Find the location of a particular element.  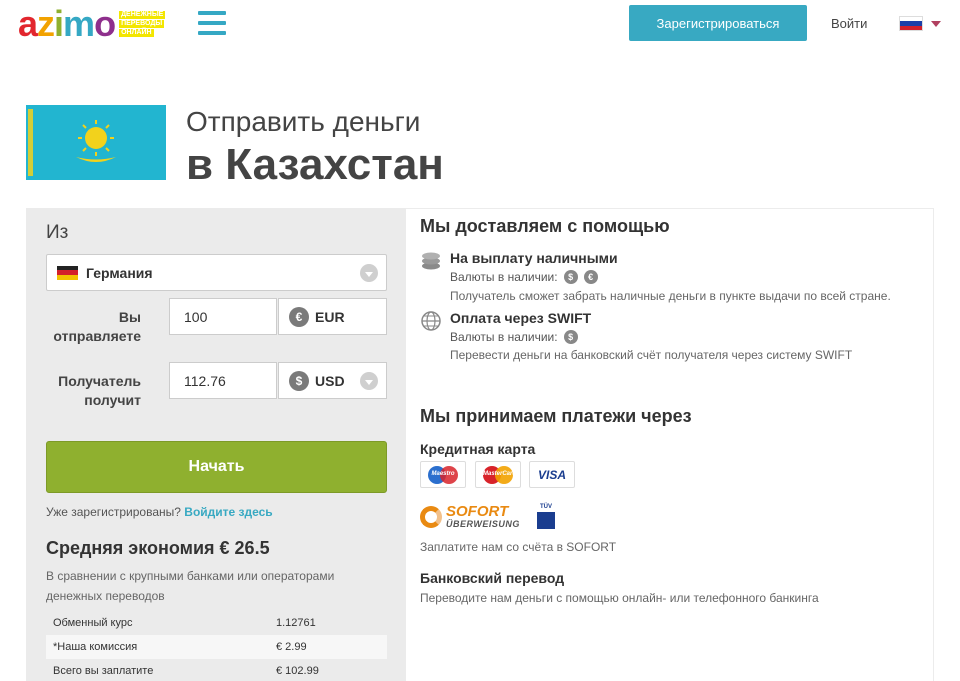

send-label-line1: Вы is located at coordinates (129, 317).